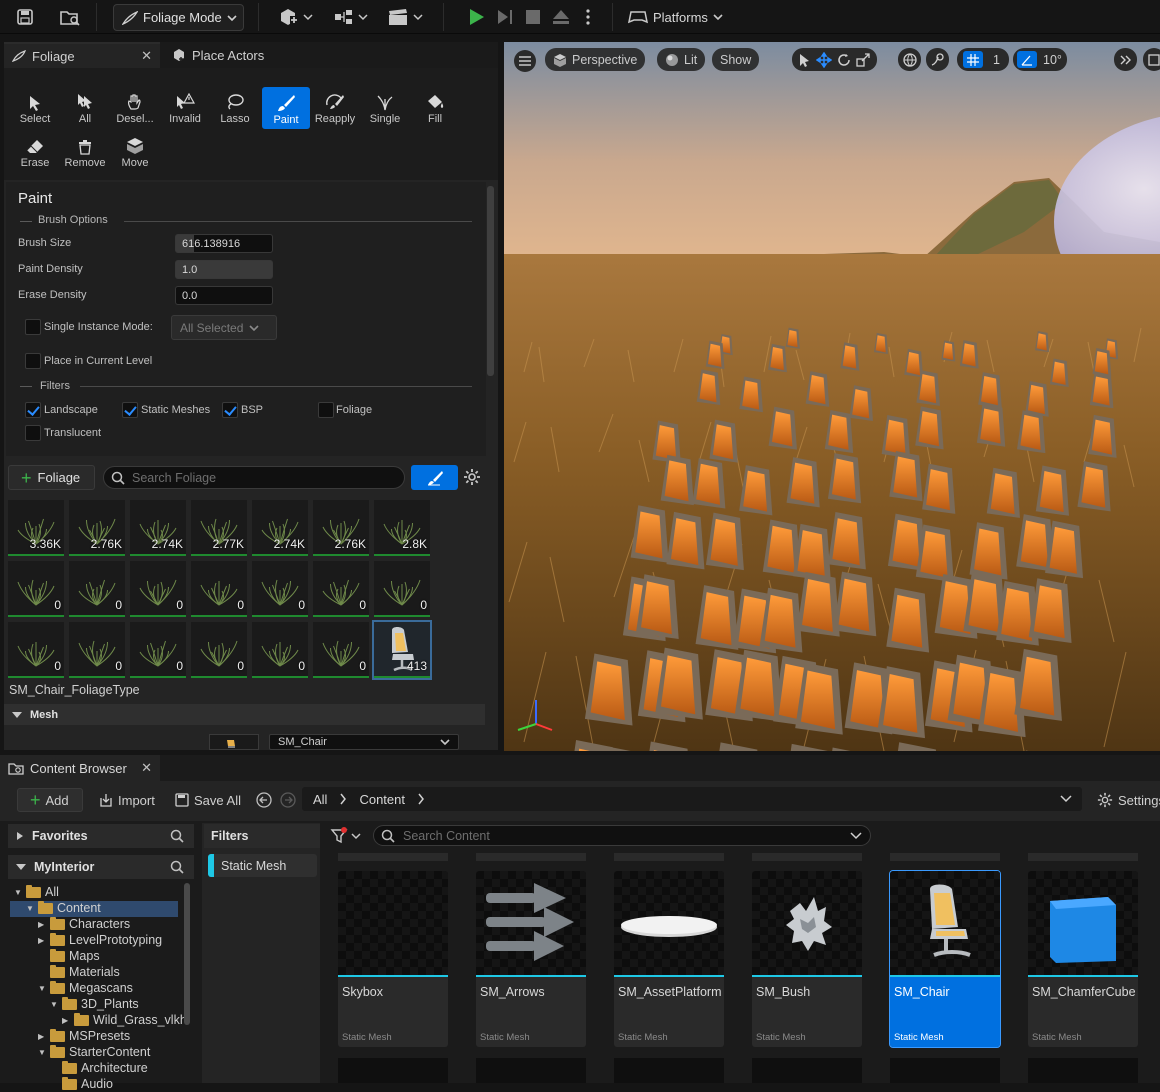 This screenshot has height=1092, width=1160. What do you see at coordinates (296, 17) in the screenshot?
I see `add-actor-button` at bounding box center [296, 17].